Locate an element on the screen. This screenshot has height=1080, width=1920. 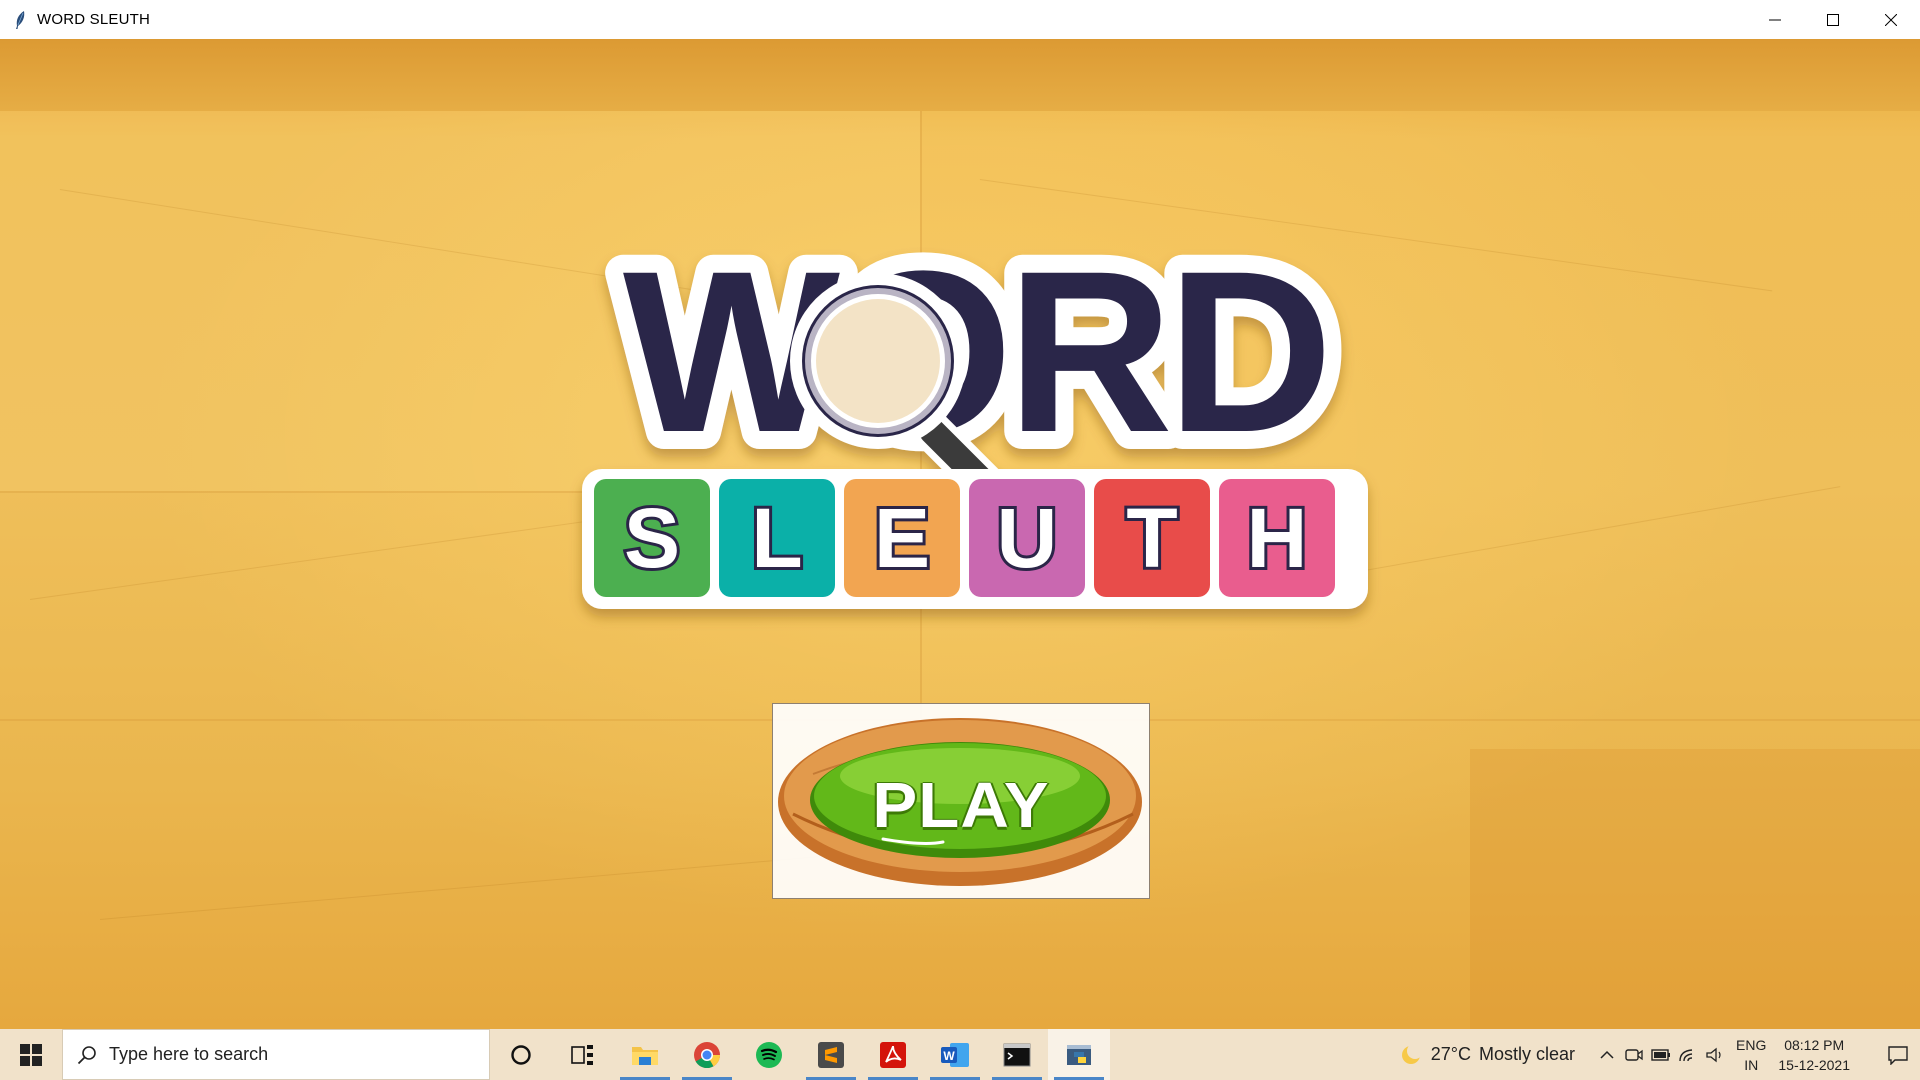
chrome-button is located at coordinates (707, 1054).